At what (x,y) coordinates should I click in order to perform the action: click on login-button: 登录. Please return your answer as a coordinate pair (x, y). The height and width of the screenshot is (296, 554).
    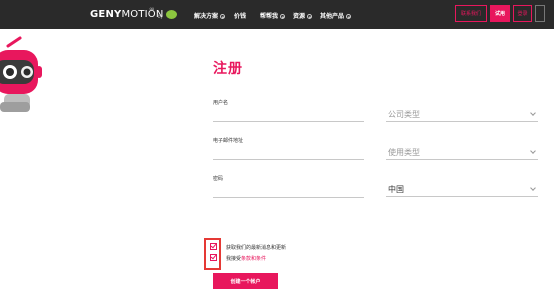
    Looking at the image, I should click on (522, 13).